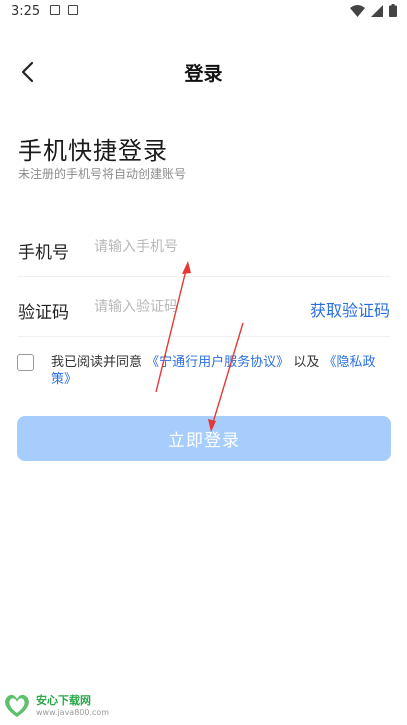 The width and height of the screenshot is (407, 725). I want to click on agreement-middle: 以及, so click(306, 362).